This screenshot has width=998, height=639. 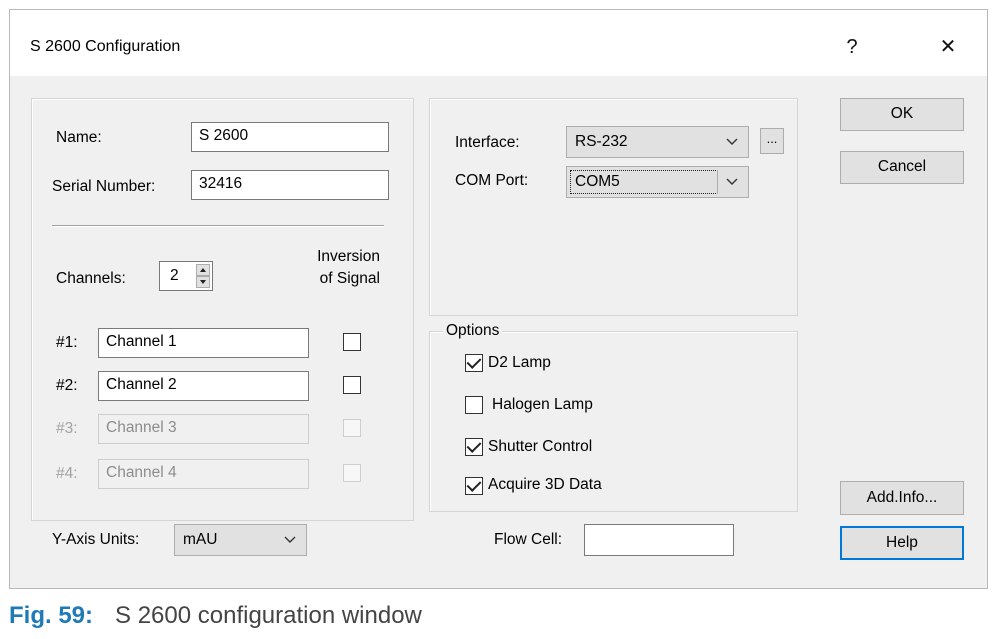 What do you see at coordinates (474, 447) in the screenshot?
I see `shutter-control-checkbox` at bounding box center [474, 447].